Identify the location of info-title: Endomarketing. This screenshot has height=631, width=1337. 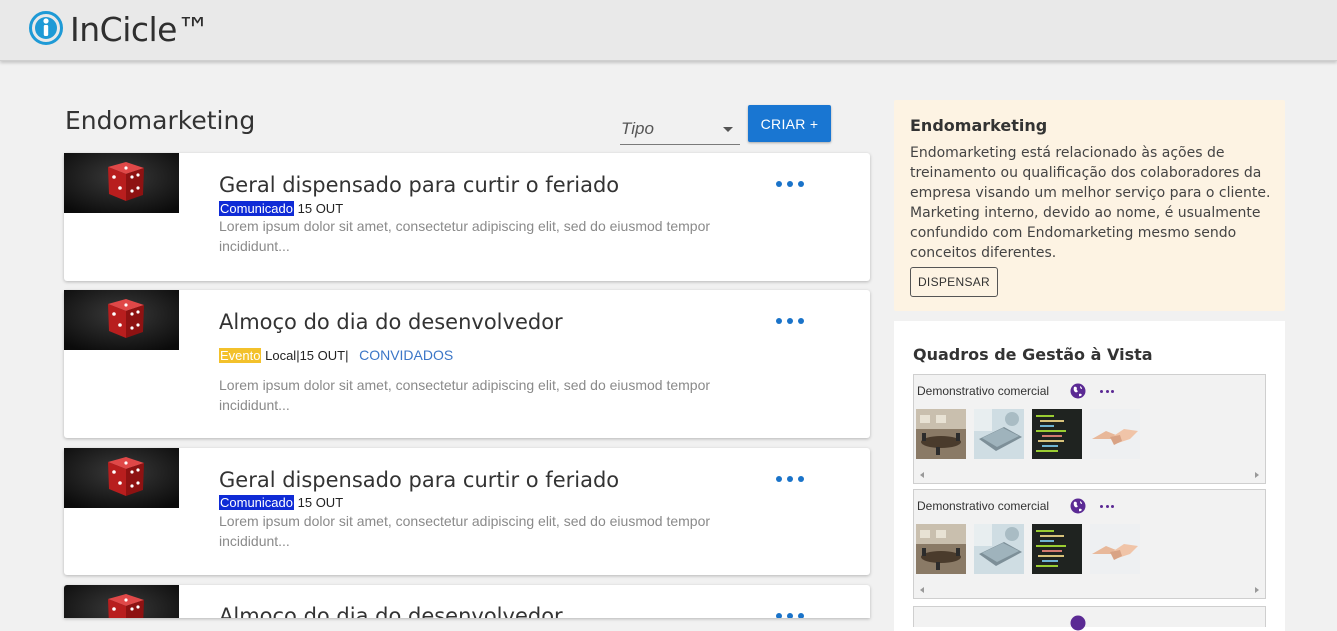
(979, 125).